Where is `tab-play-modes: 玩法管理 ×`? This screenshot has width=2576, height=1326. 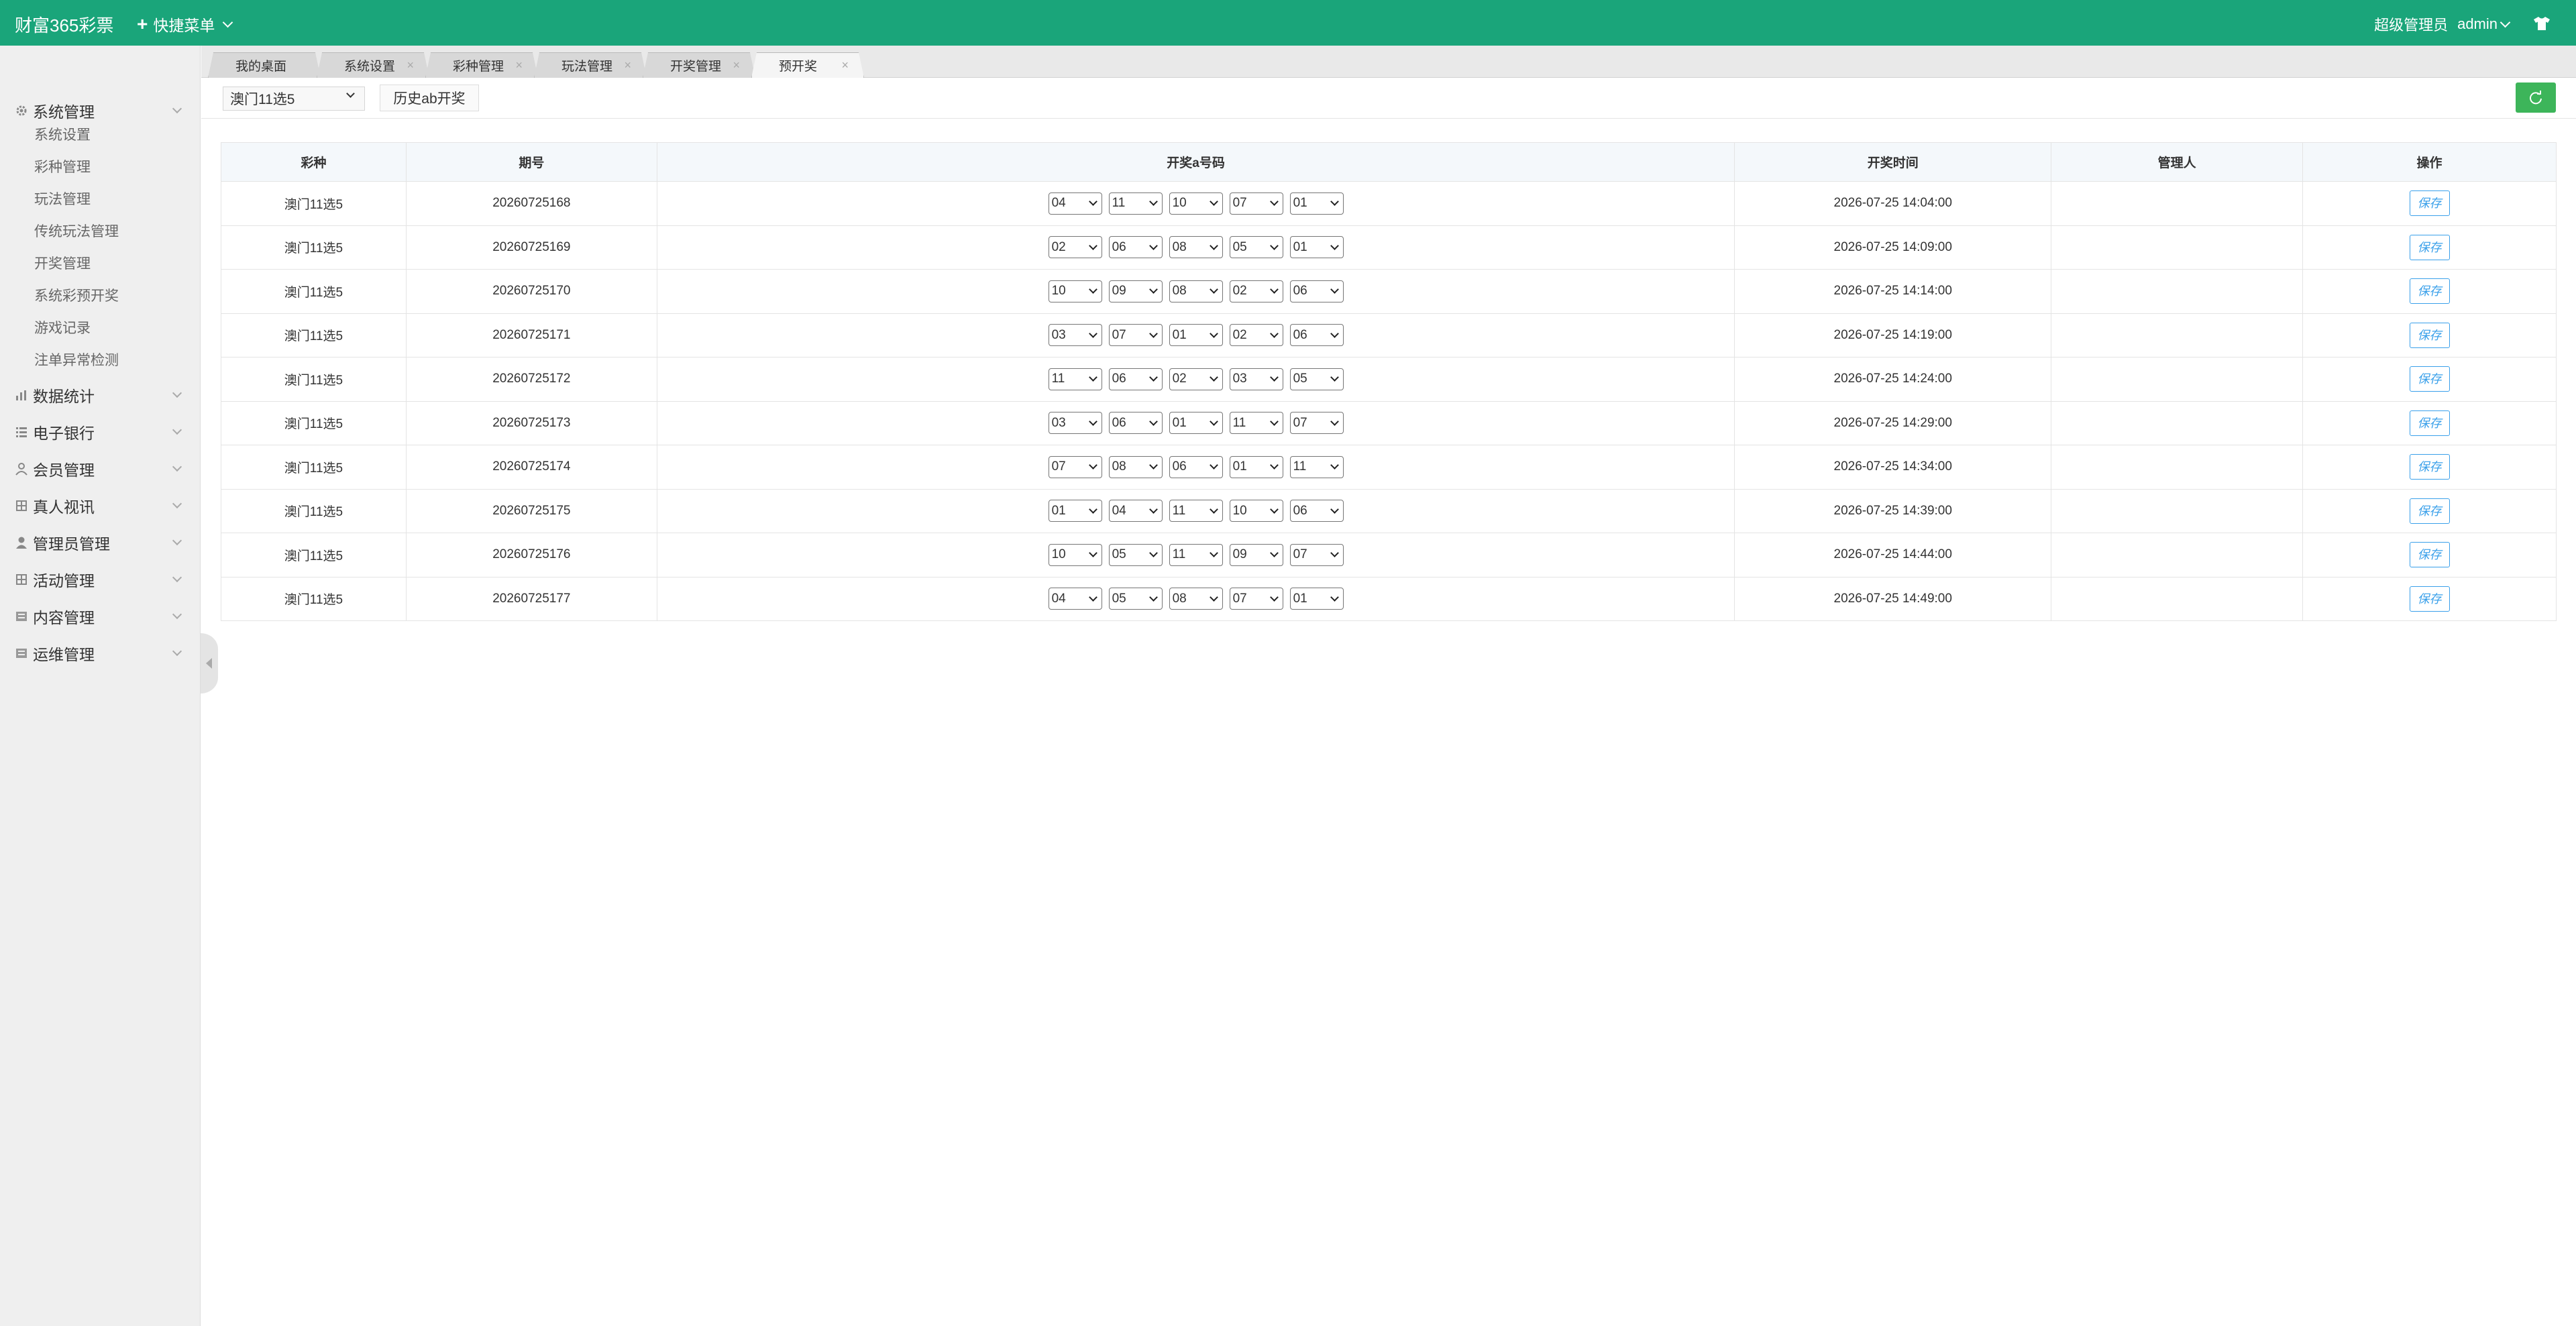 tab-play-modes: 玩法管理 × is located at coordinates (590, 65).